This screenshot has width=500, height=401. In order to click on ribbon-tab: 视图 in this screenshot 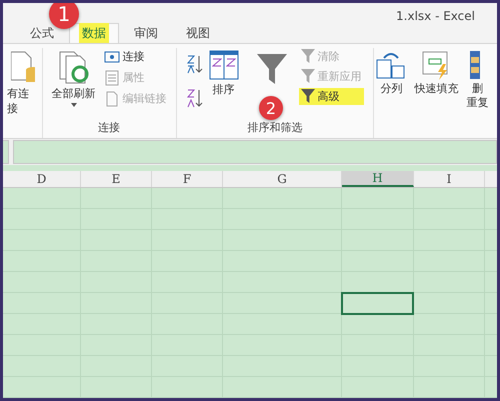, I will do `click(198, 32)`.